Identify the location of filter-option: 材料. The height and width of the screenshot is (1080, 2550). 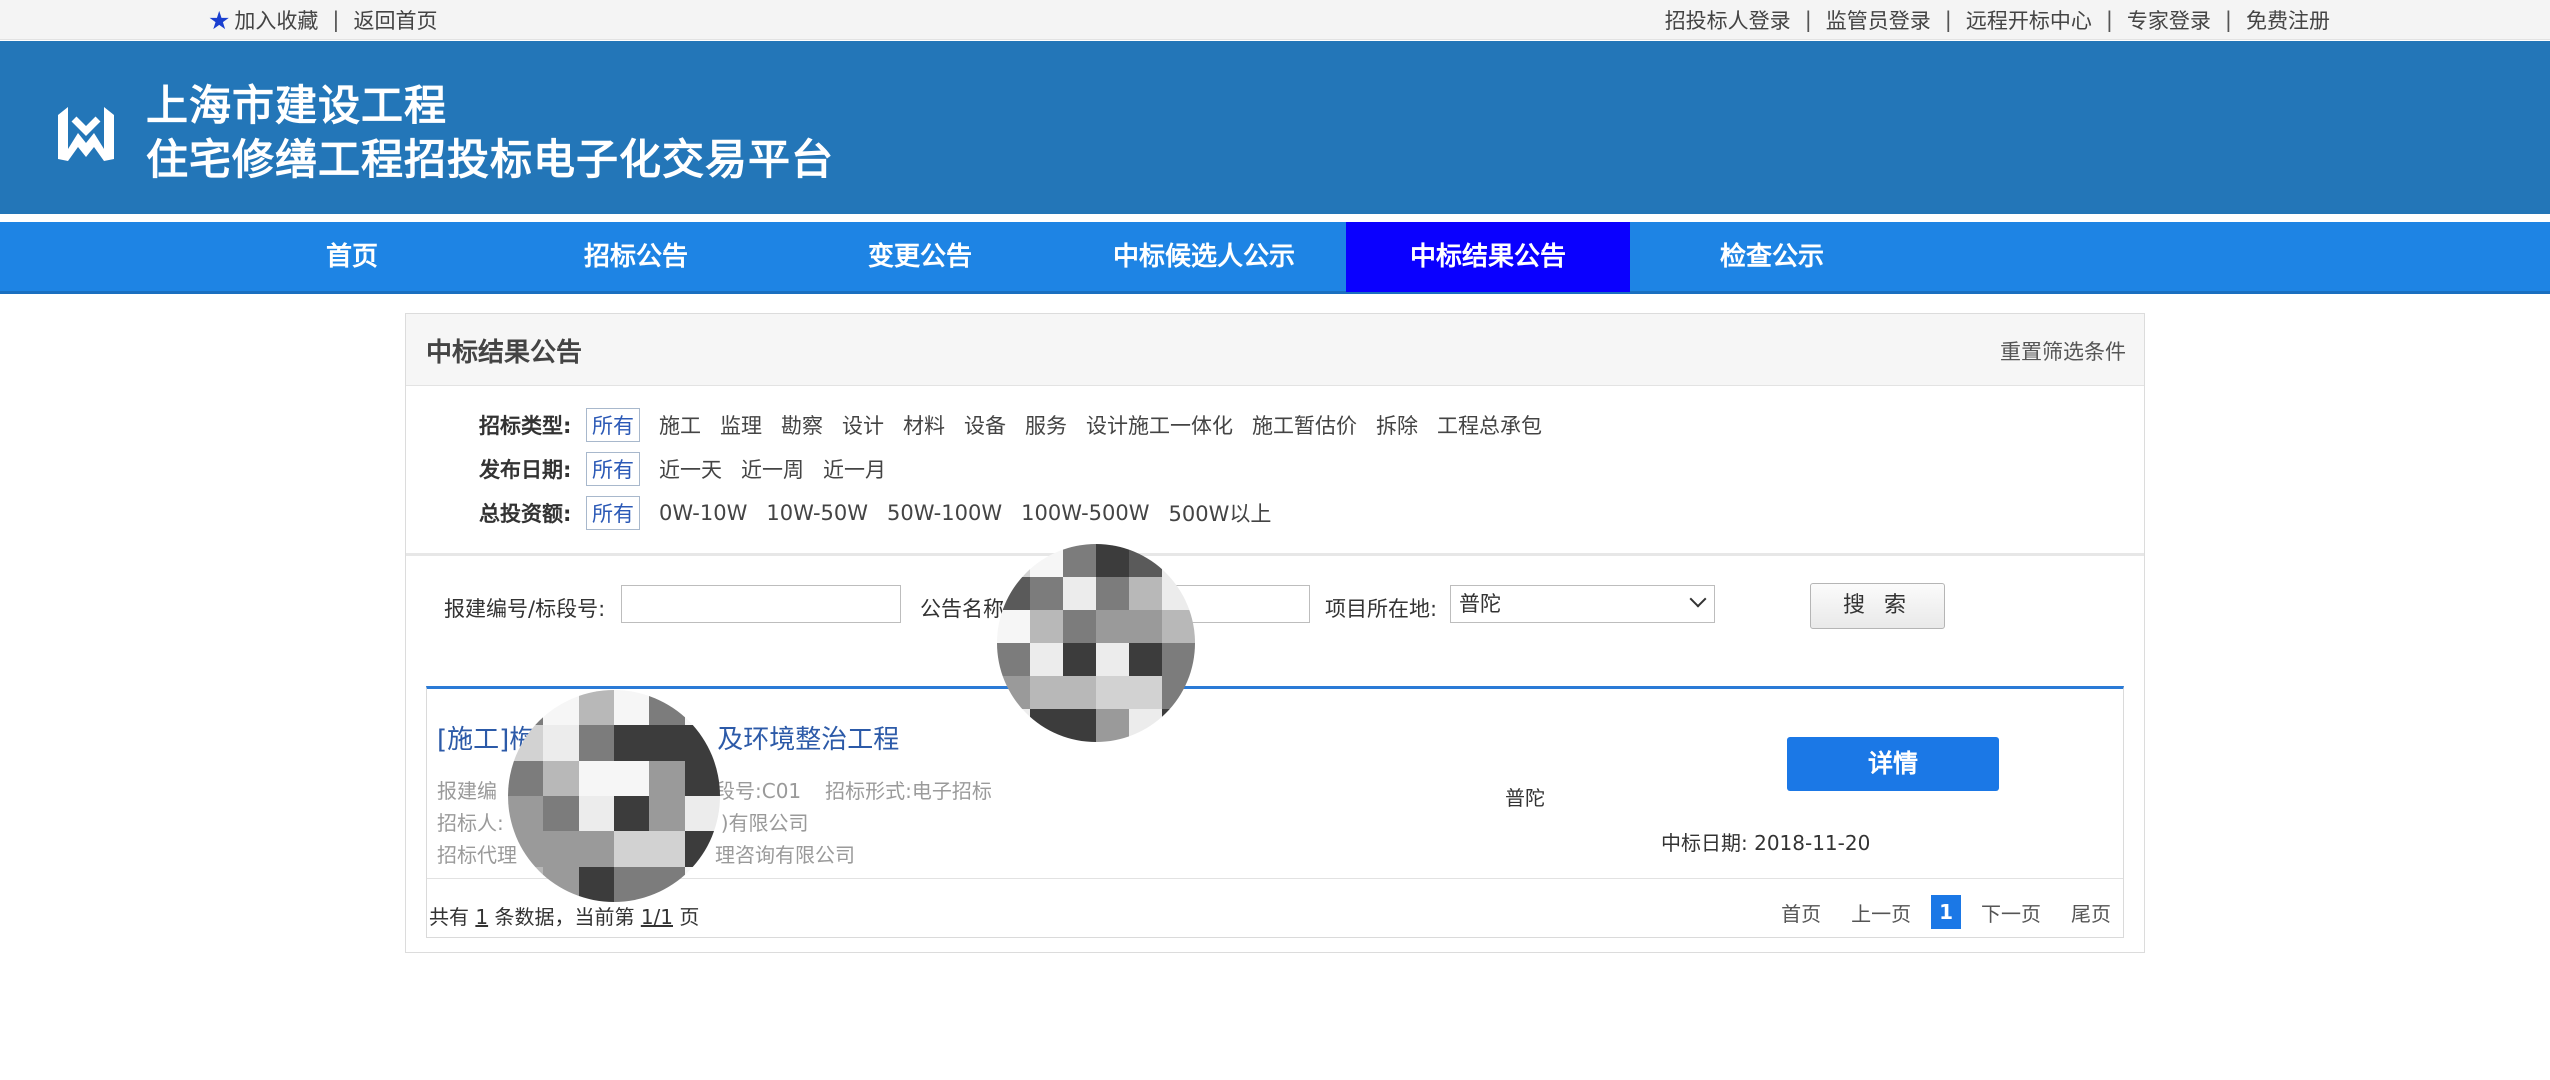
(924, 425).